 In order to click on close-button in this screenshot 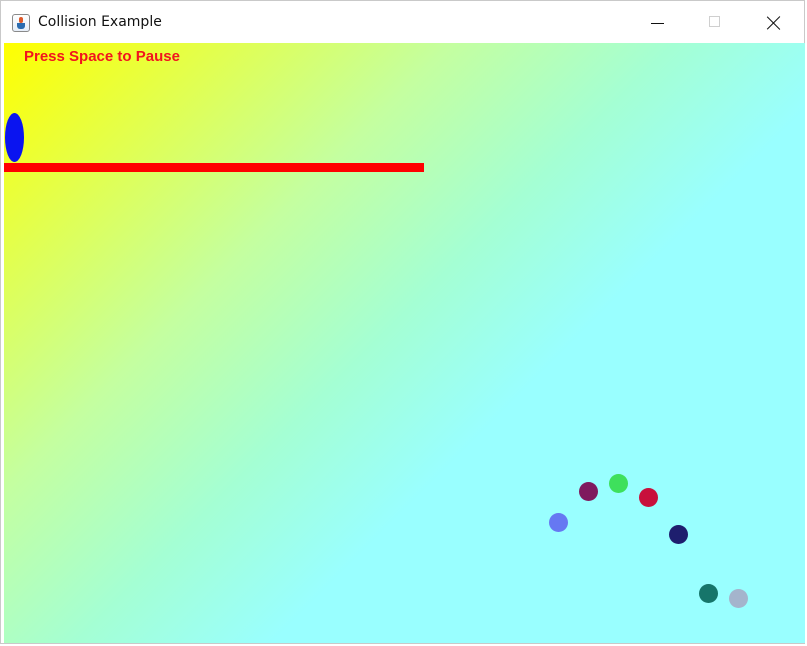, I will do `click(774, 22)`.